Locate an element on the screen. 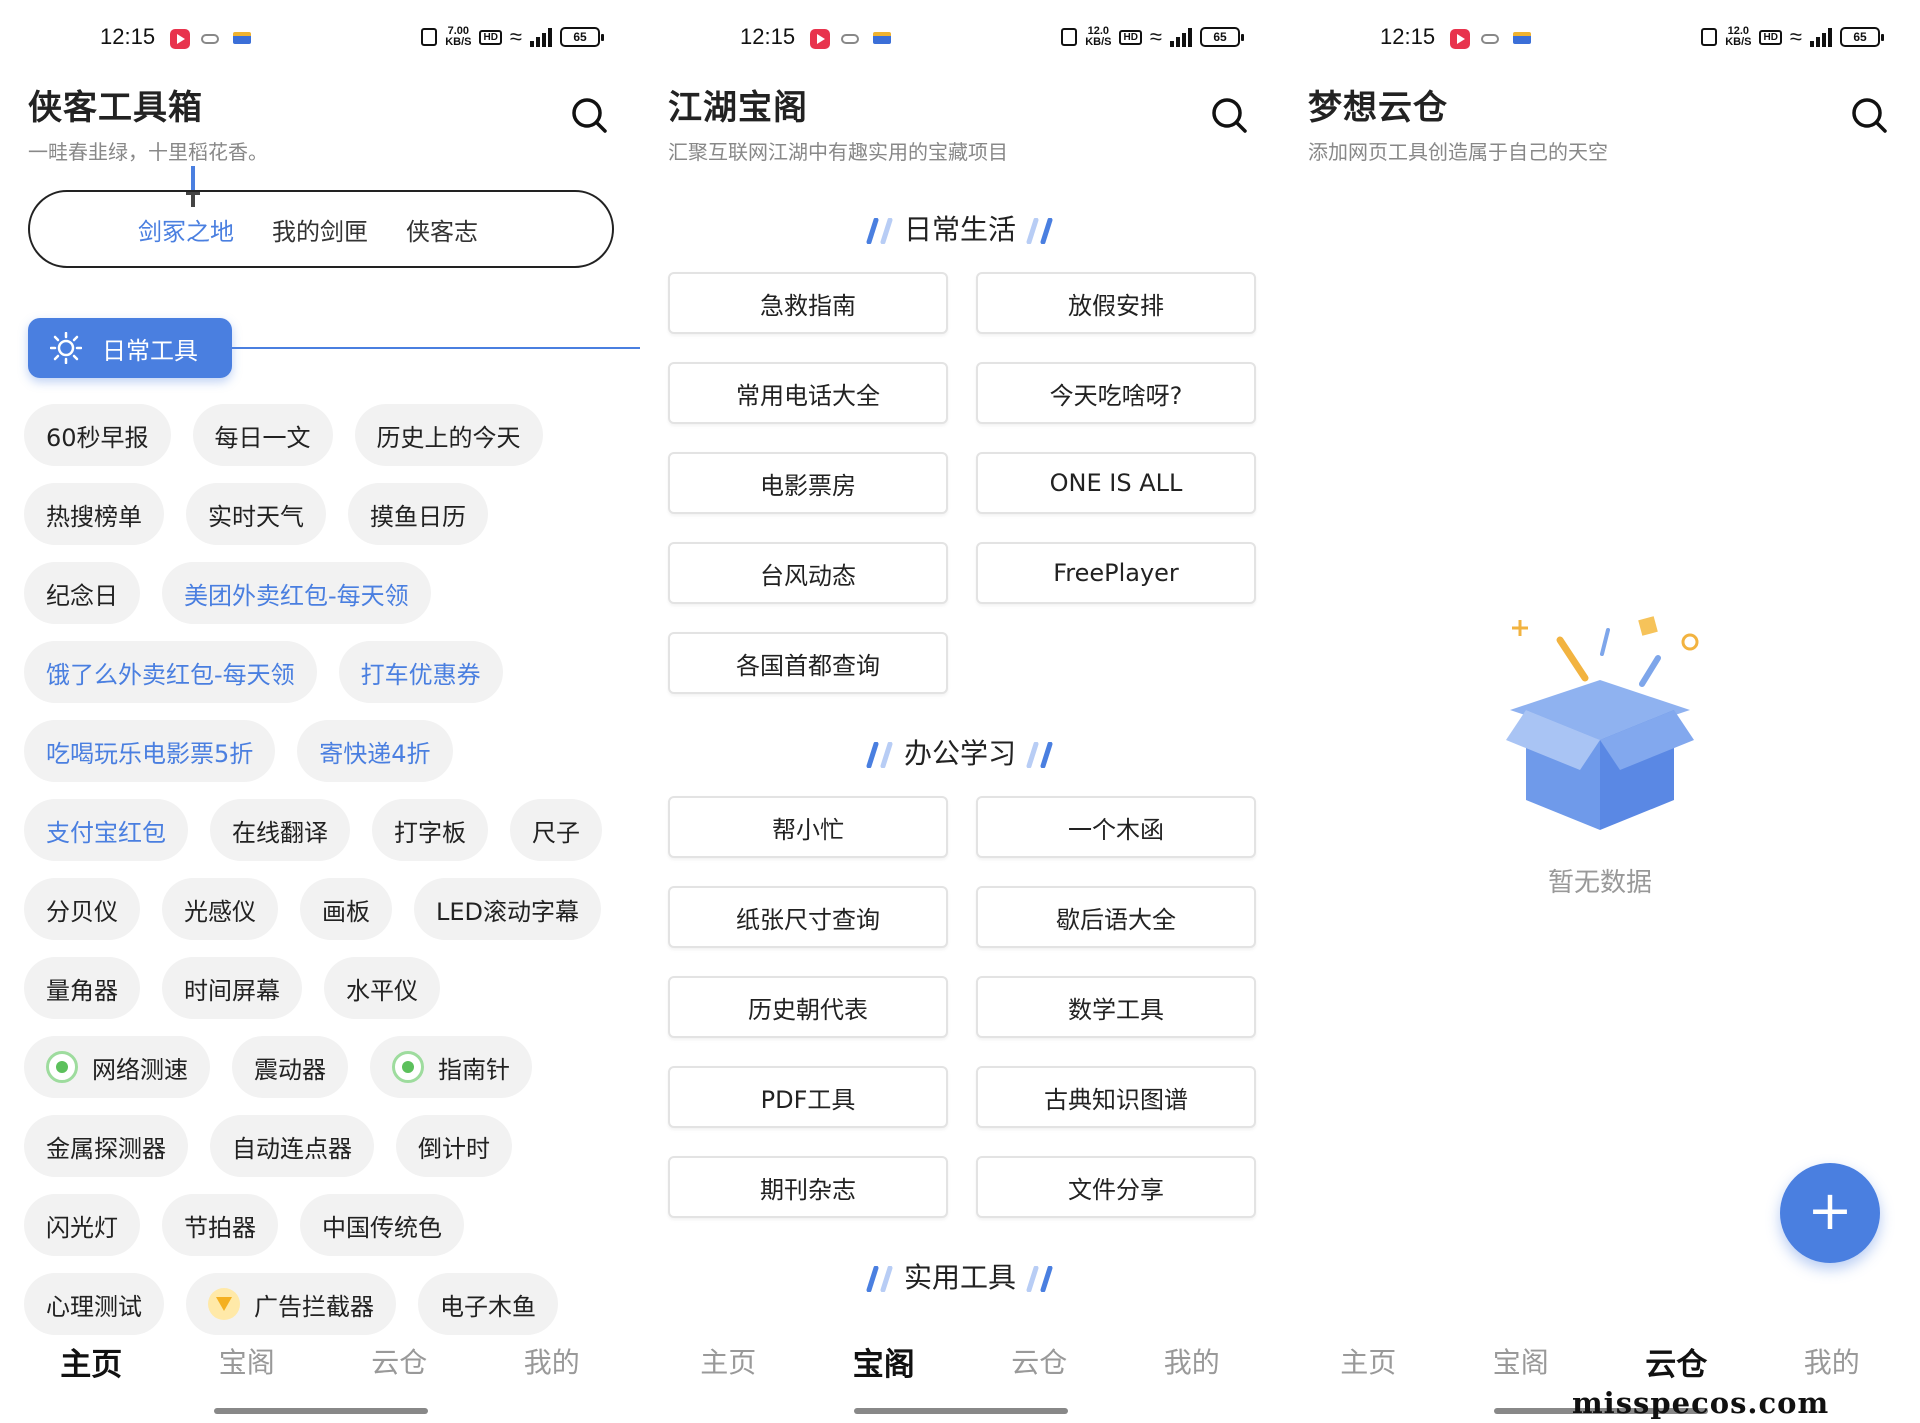 The image size is (1920, 1423). category-header-office: 办公学习 is located at coordinates (960, 752).